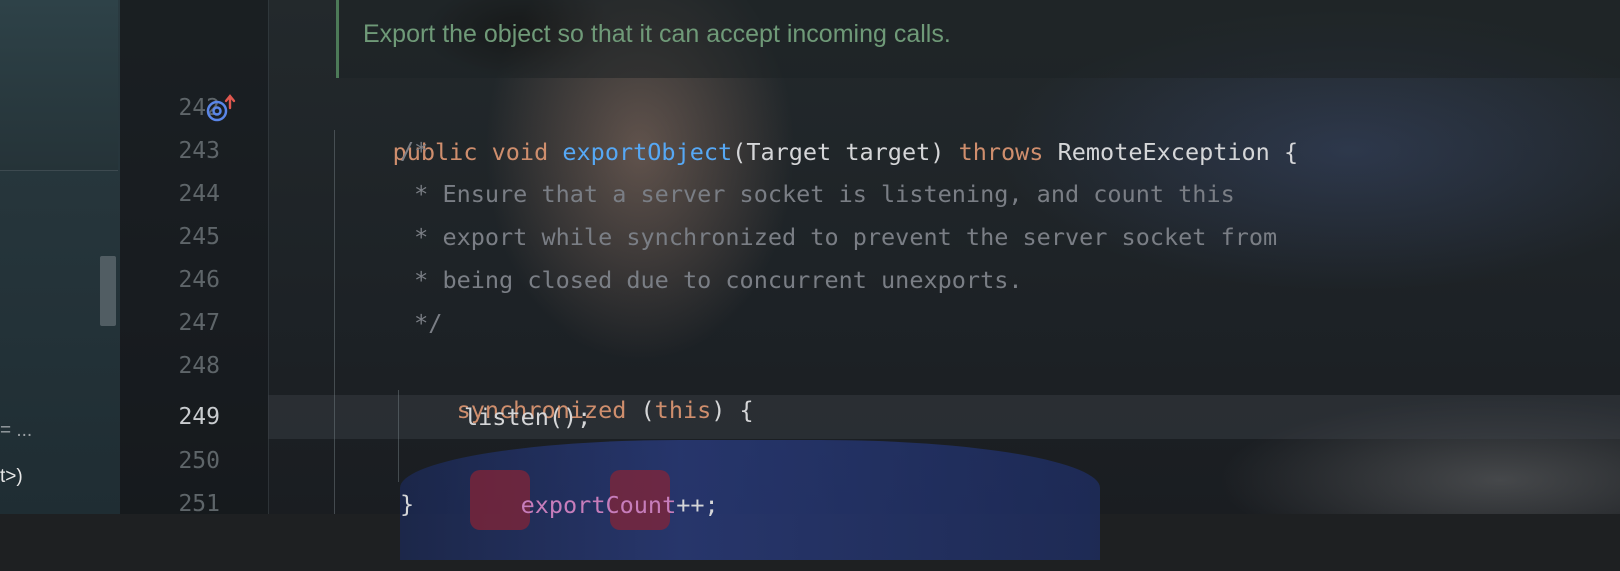  Describe the element at coordinates (199, 366) in the screenshot. I see `line-number: 248` at that location.